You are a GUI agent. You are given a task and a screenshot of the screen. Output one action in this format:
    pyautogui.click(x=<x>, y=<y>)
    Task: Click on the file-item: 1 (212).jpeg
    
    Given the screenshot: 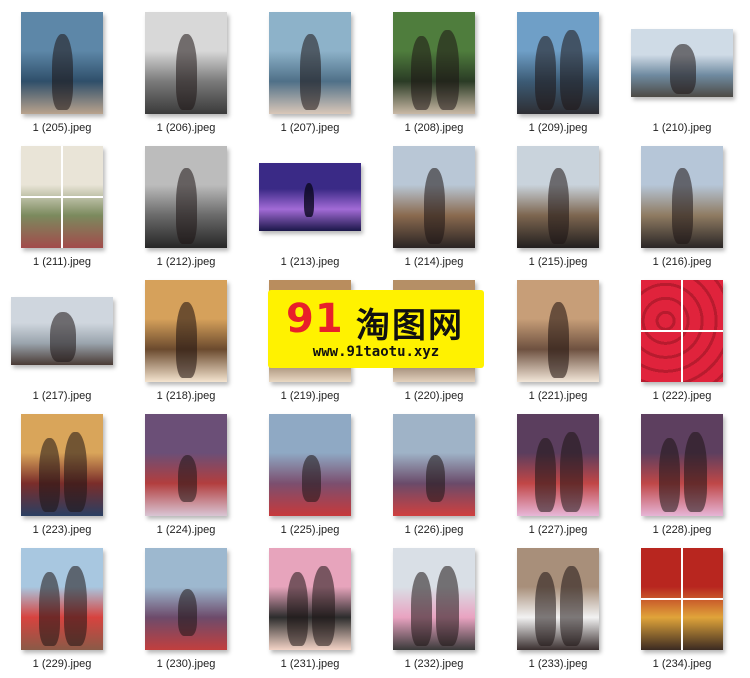 What is the action you would take?
    pyautogui.click(x=186, y=209)
    